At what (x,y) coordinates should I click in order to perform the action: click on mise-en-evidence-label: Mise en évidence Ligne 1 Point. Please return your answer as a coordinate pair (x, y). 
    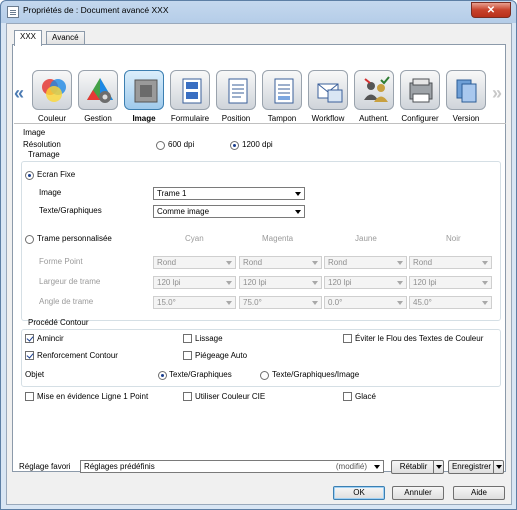
    Looking at the image, I should click on (93, 396).